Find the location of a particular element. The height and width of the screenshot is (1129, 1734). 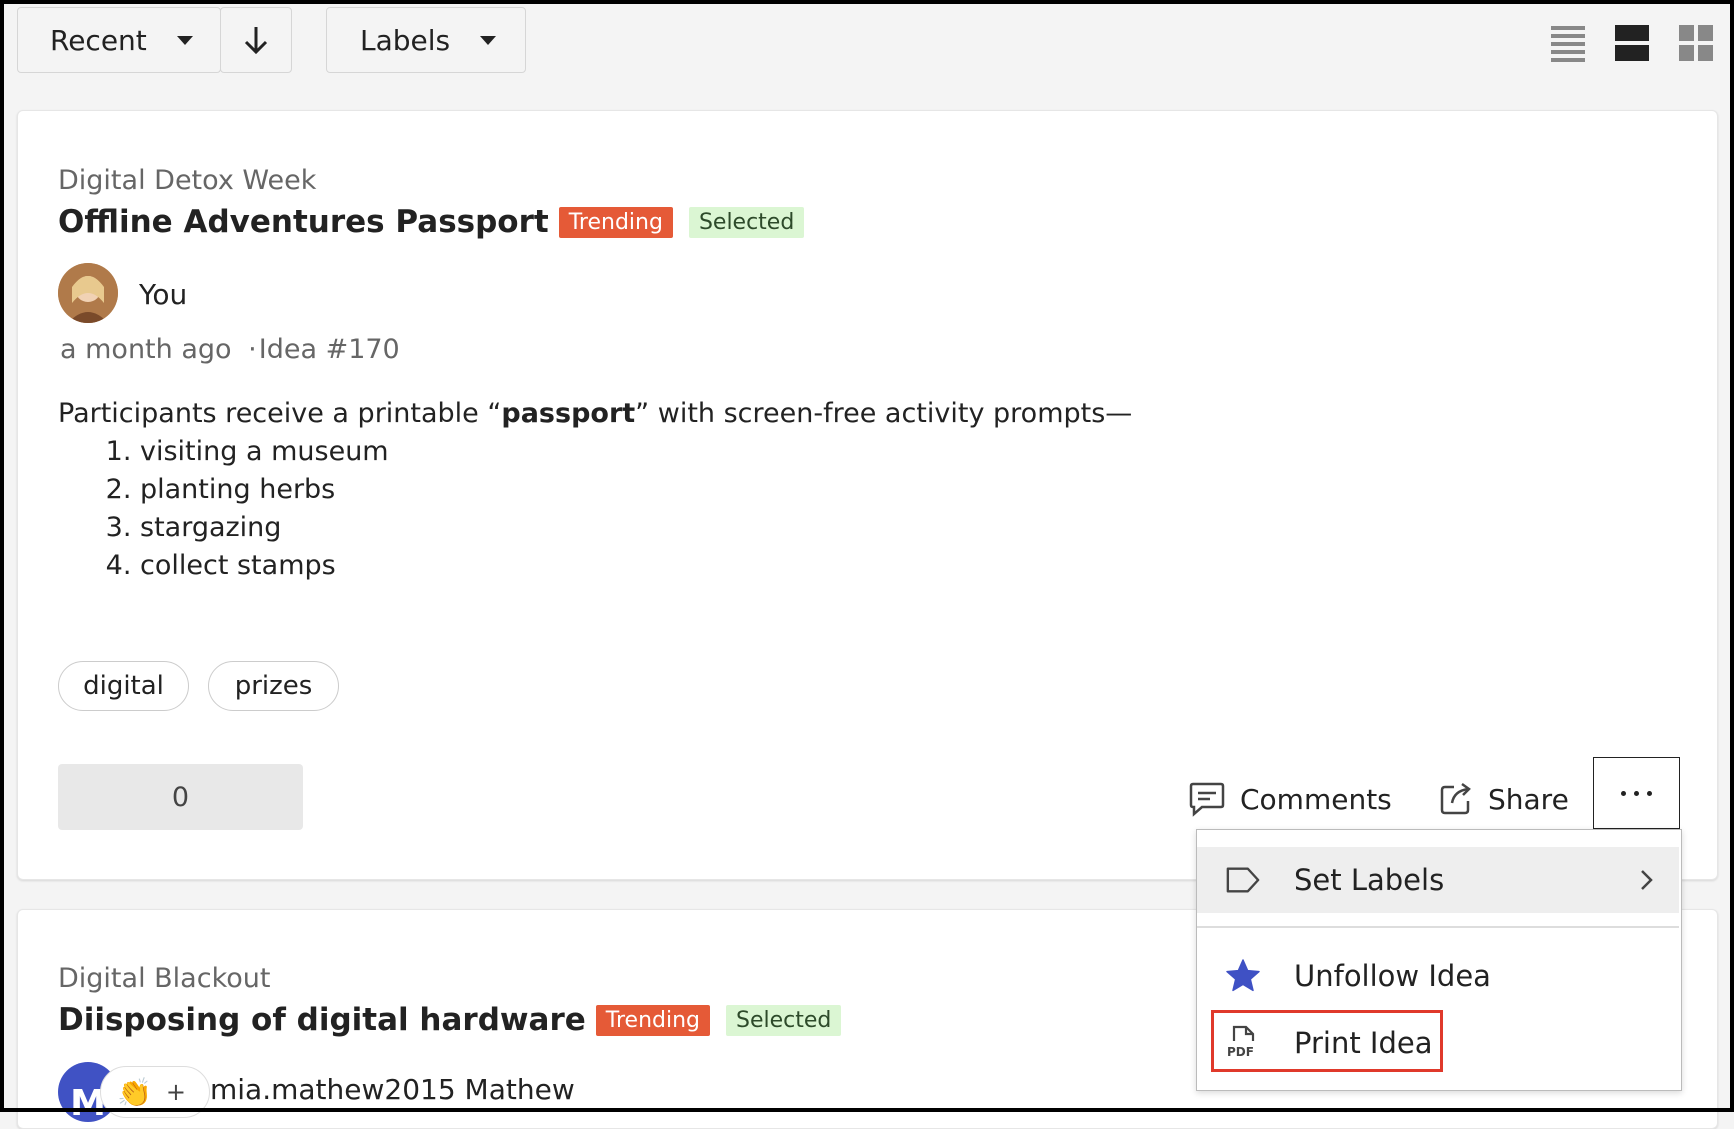

sort-dropdown: Recent is located at coordinates (119, 40).